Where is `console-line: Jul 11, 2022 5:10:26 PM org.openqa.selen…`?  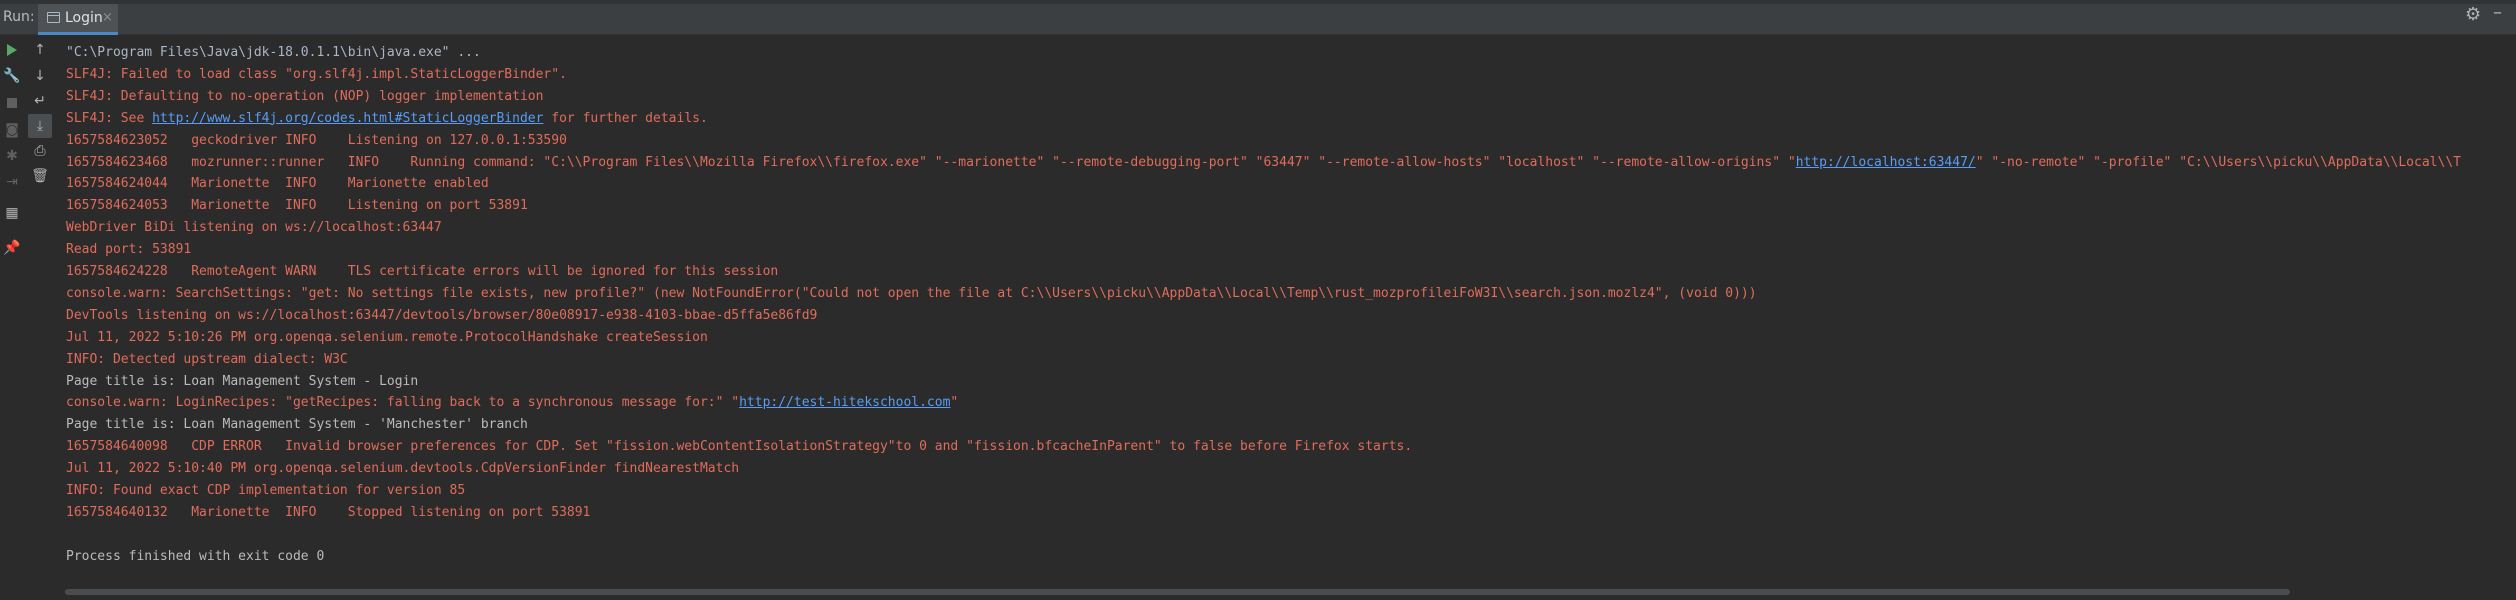 console-line: Jul 11, 2022 5:10:26 PM org.openqa.selen… is located at coordinates (387, 338).